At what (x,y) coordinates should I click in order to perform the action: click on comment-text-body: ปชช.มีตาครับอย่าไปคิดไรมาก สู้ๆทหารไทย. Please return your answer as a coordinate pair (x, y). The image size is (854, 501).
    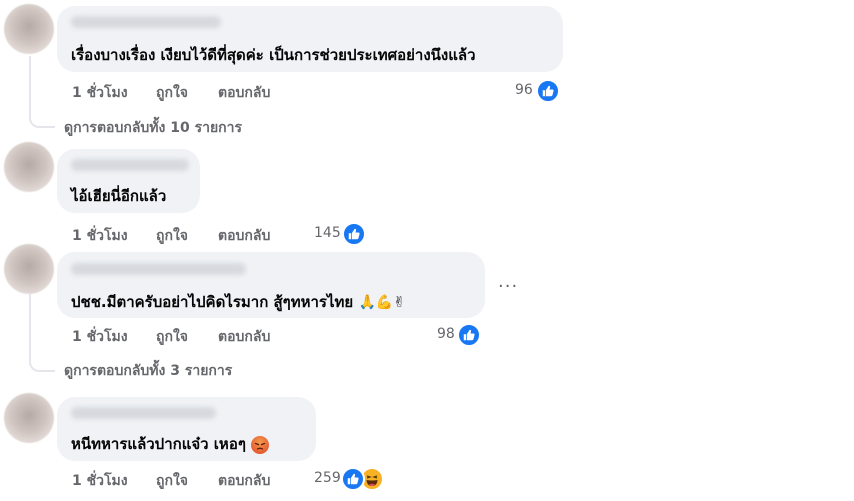
    Looking at the image, I should click on (212, 302).